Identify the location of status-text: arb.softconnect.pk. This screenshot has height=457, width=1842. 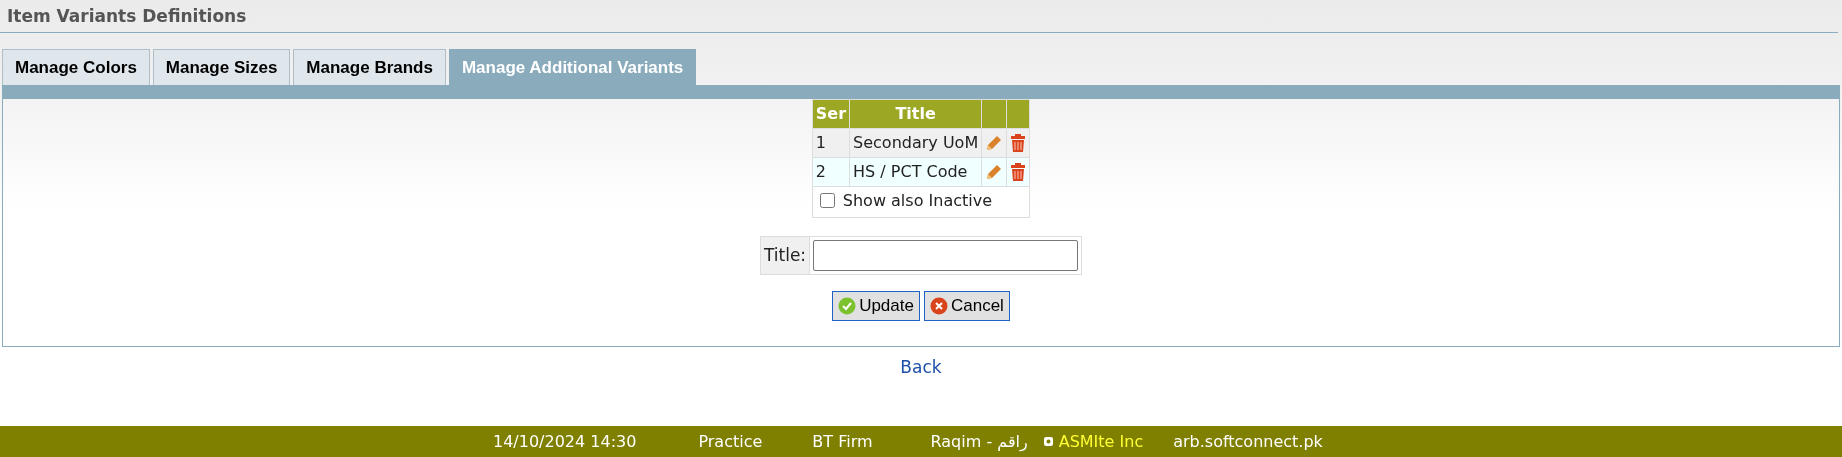
(1248, 441).